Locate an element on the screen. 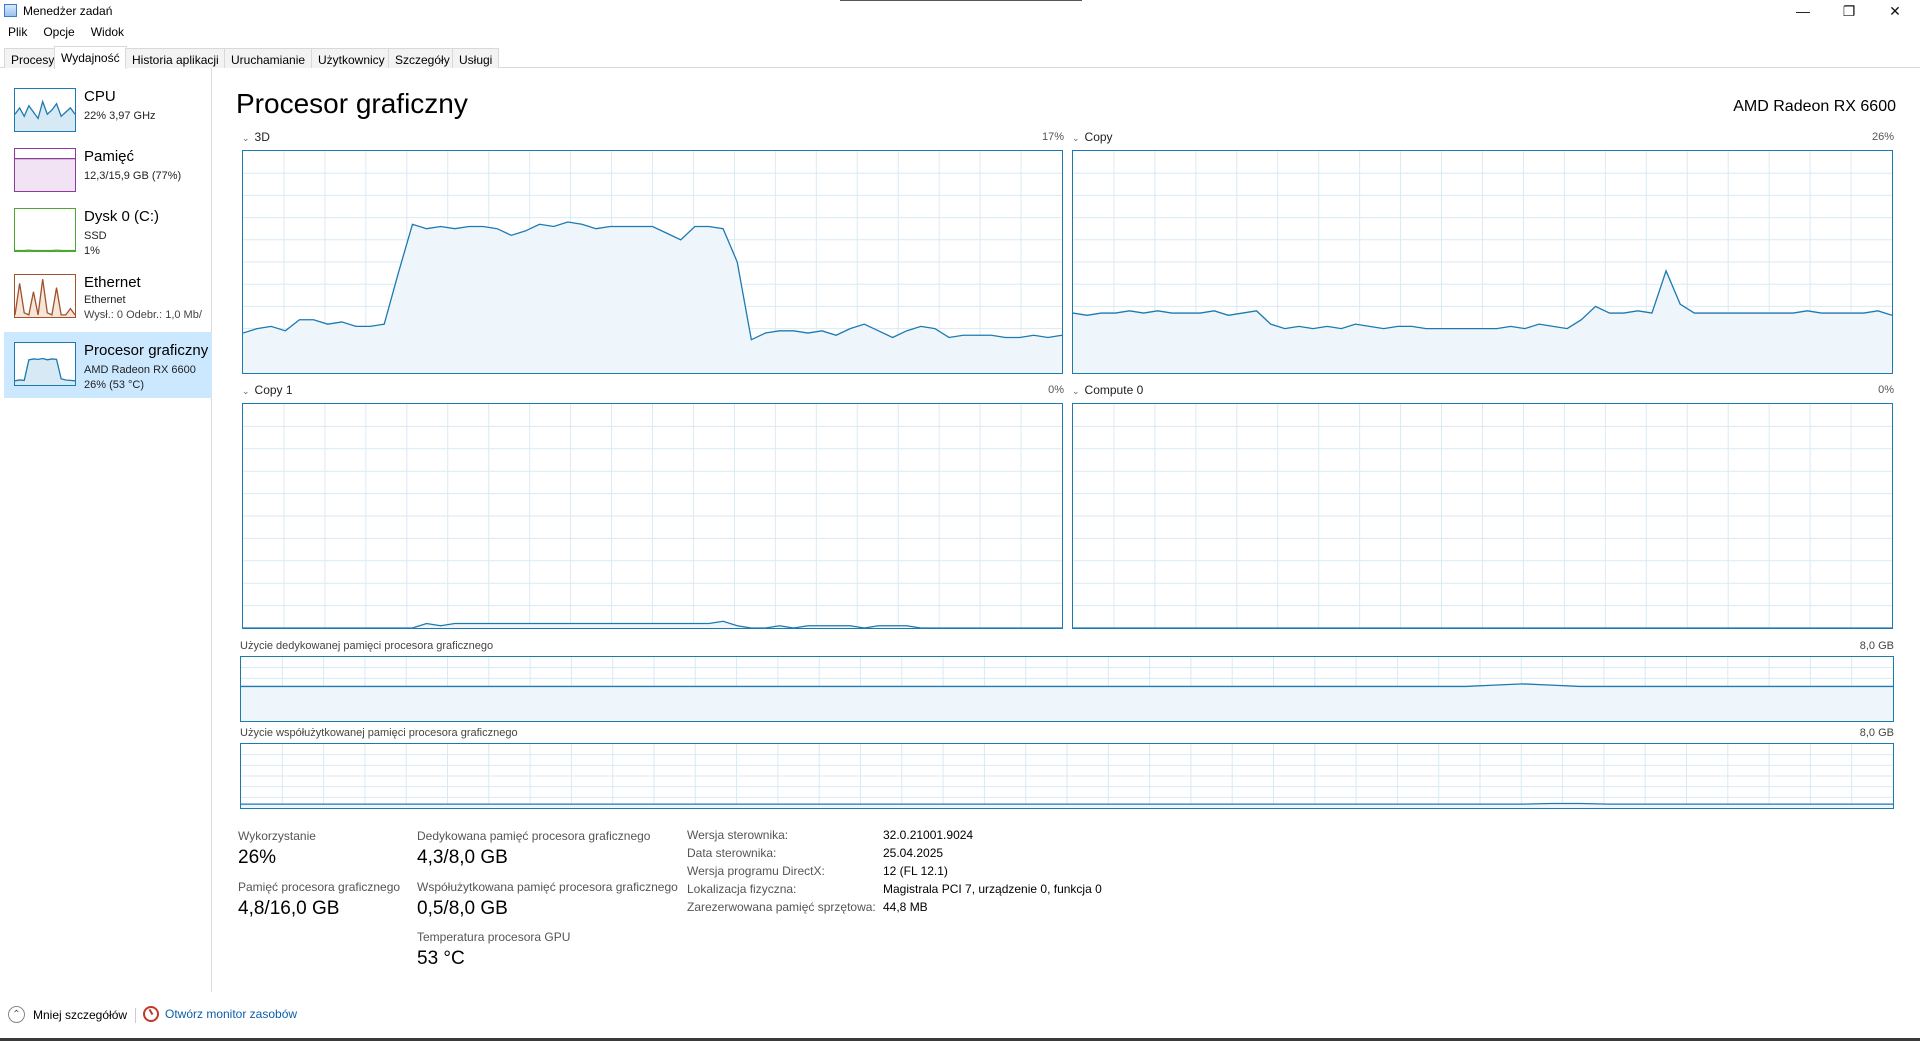  engine-selector-3d: ⌄ 3D is located at coordinates (256, 137).